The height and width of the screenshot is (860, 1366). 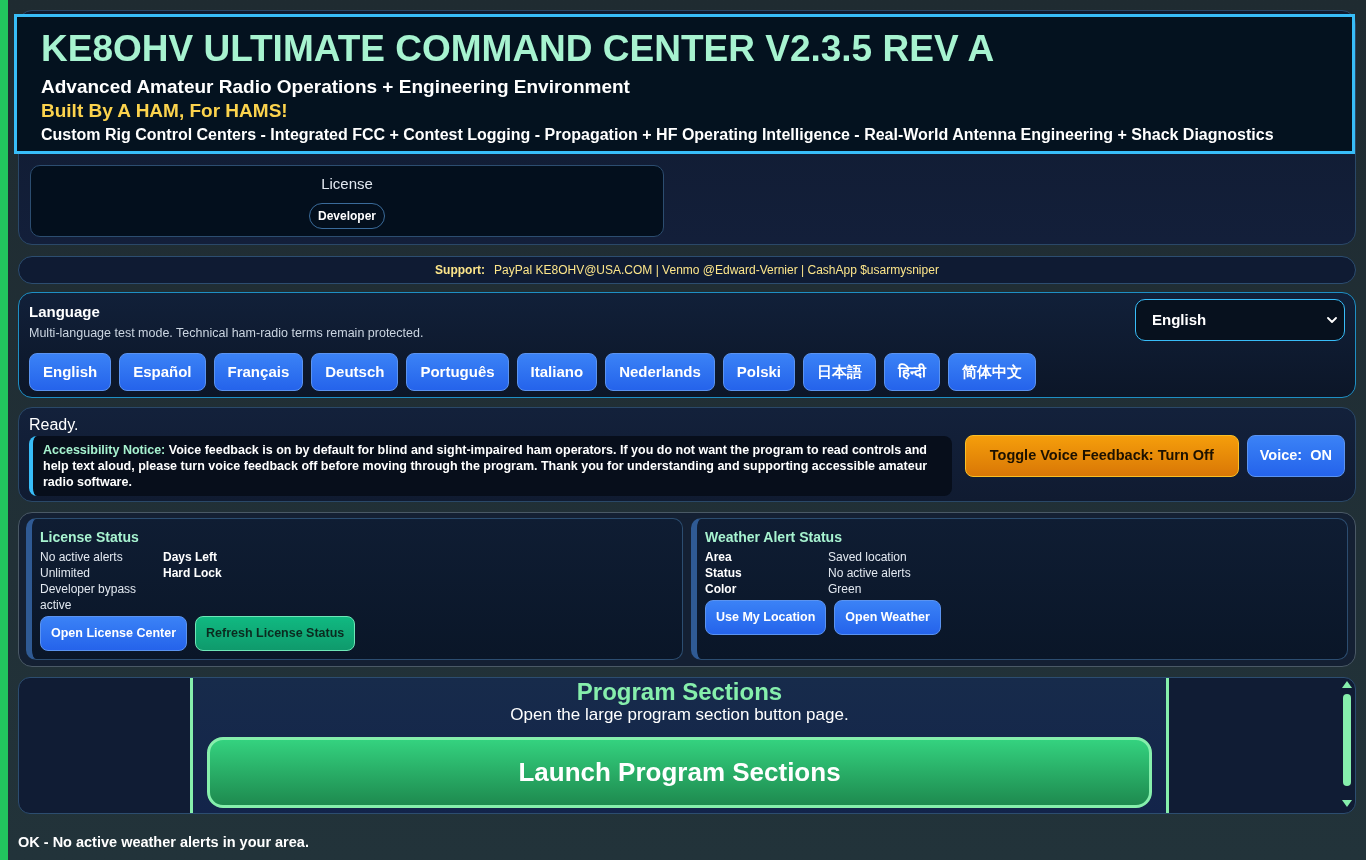 I want to click on weather-field-value: Saved location, so click(x=868, y=557).